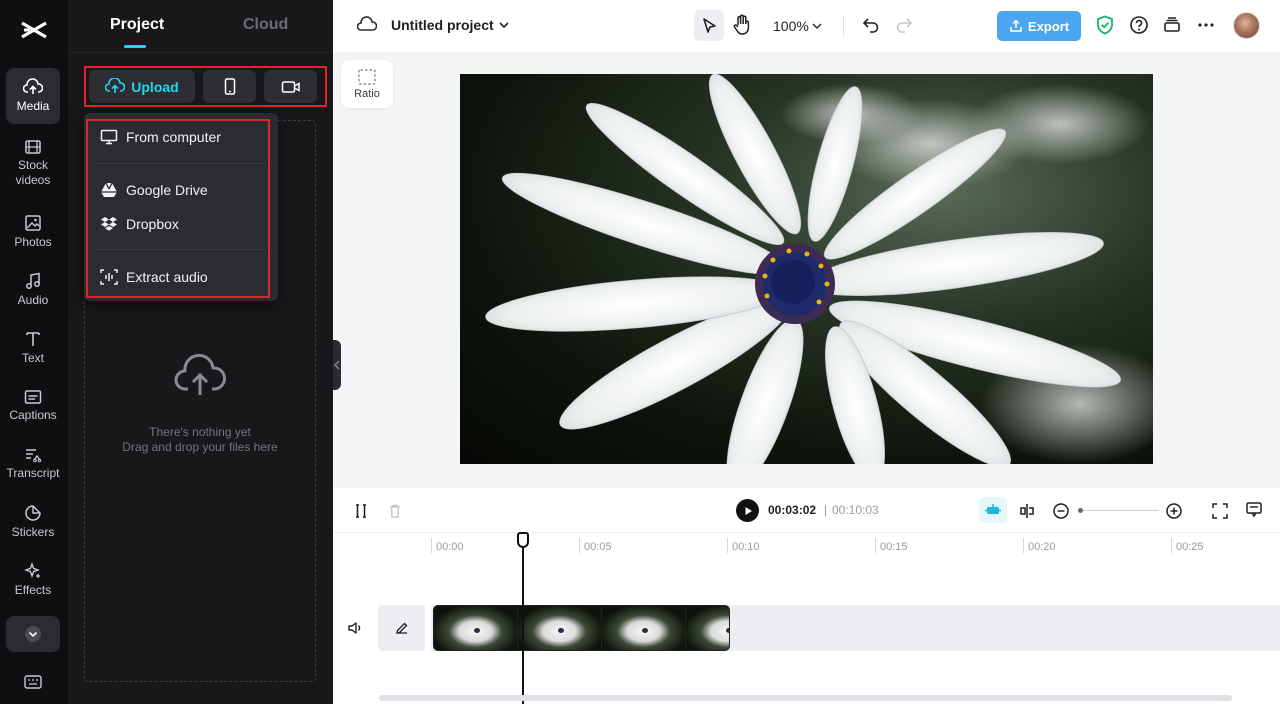  I want to click on google-drive-icon, so click(109, 189).